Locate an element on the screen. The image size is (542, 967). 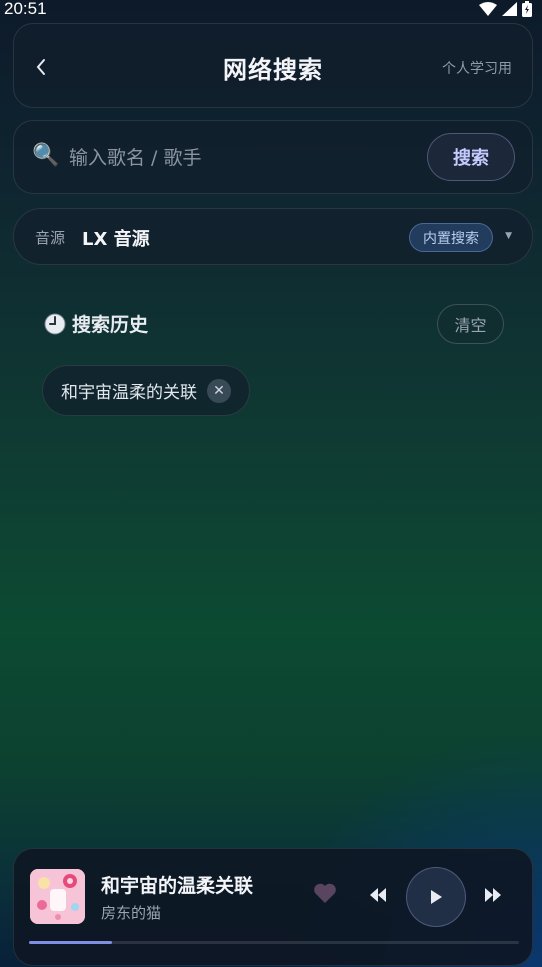
history-chip: 和宇宙温柔的关联 ✕ is located at coordinates (146, 390).